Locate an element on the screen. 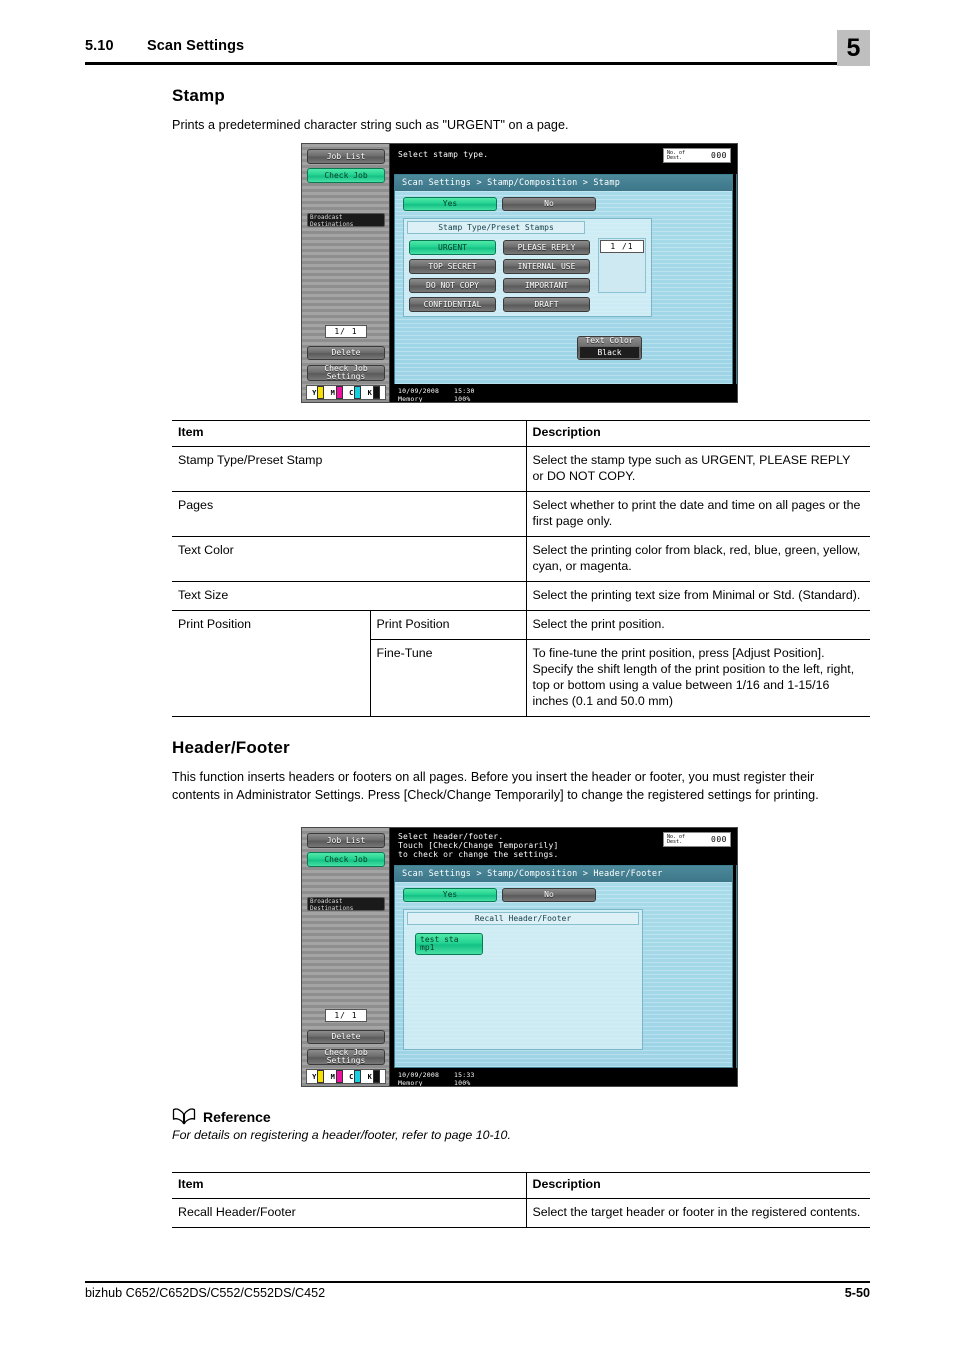 The width and height of the screenshot is (954, 1350). recall-group-title: Recall Header/Footer is located at coordinates (523, 918).